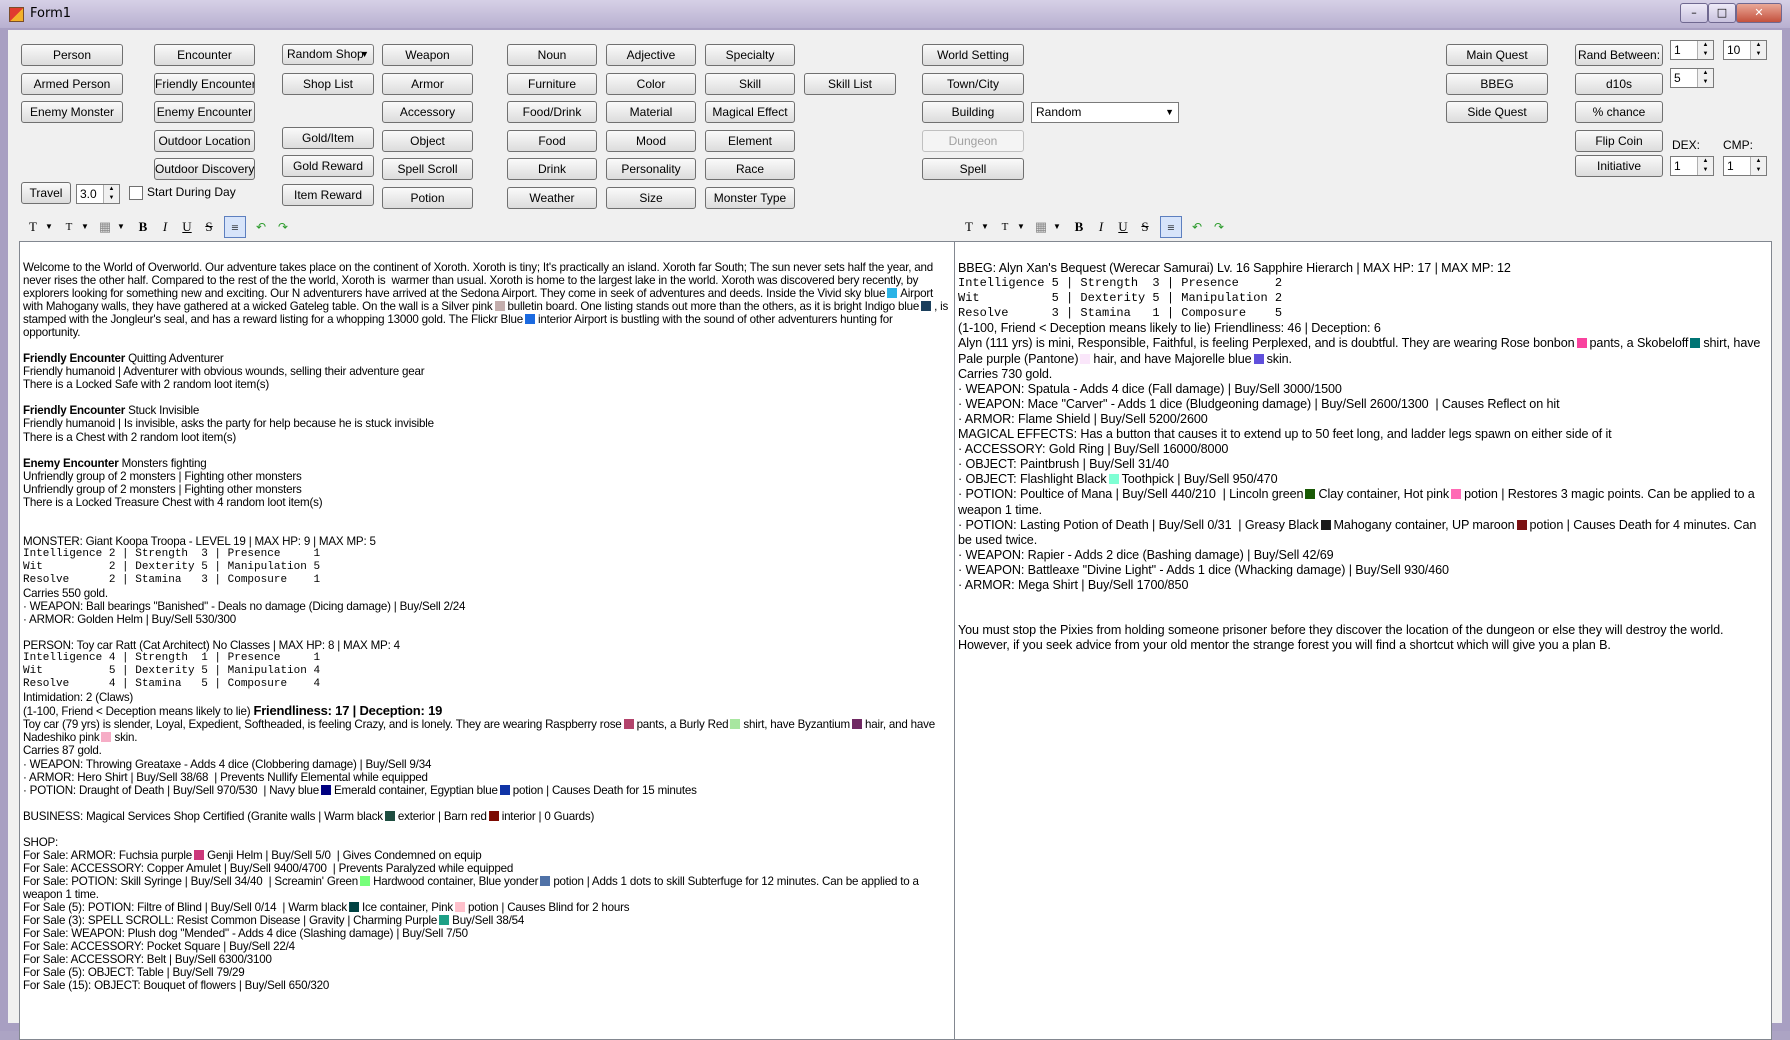 The height and width of the screenshot is (1040, 1790). Describe the element at coordinates (46, 193) in the screenshot. I see `travel-button: Travel` at that location.